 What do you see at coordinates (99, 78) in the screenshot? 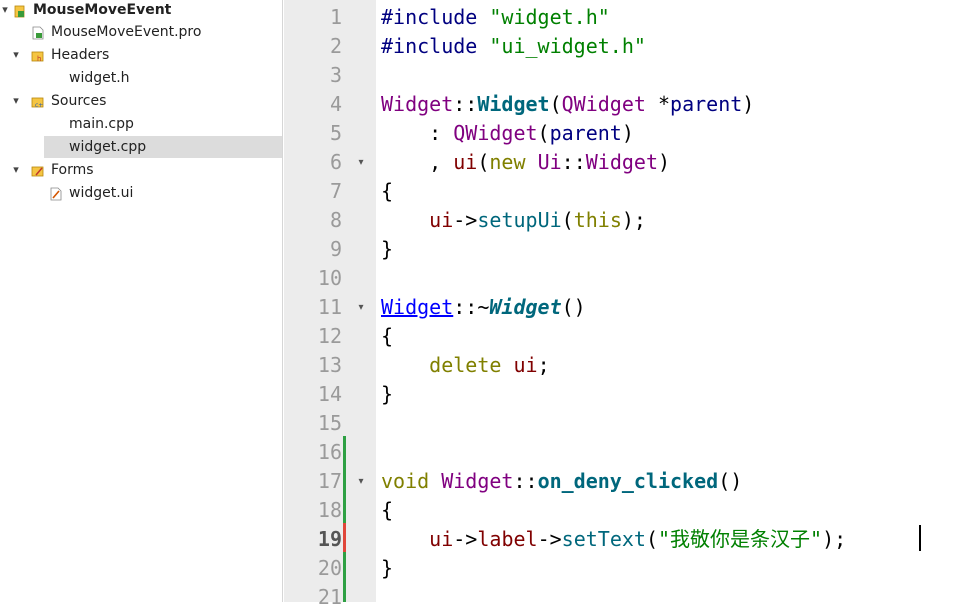
I see `tree-item-label: widget.h` at bounding box center [99, 78].